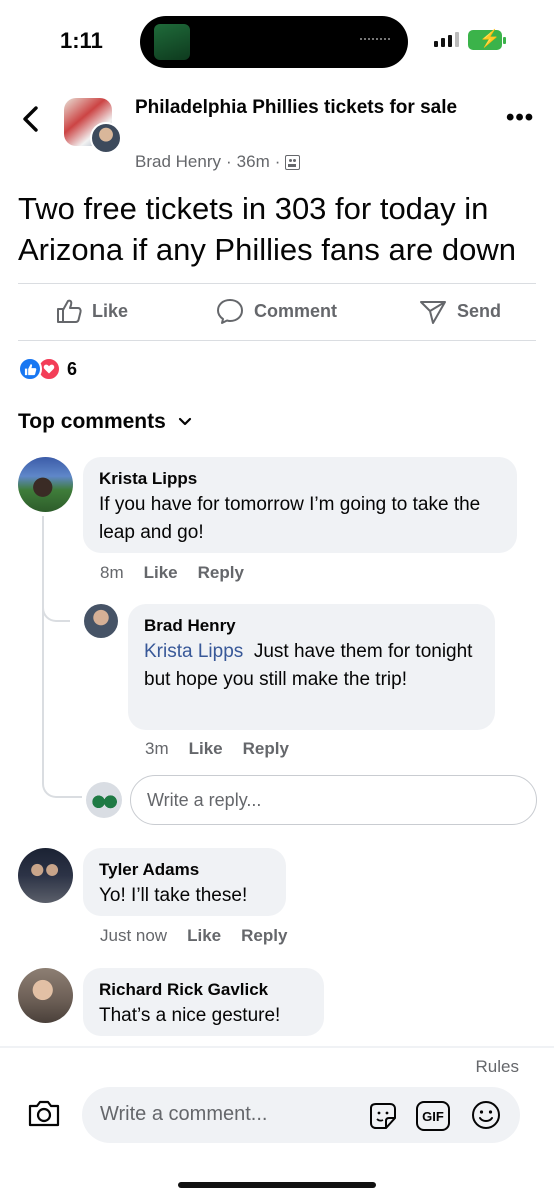  Describe the element at coordinates (184, 421) in the screenshot. I see `chevron-down-icon` at that location.